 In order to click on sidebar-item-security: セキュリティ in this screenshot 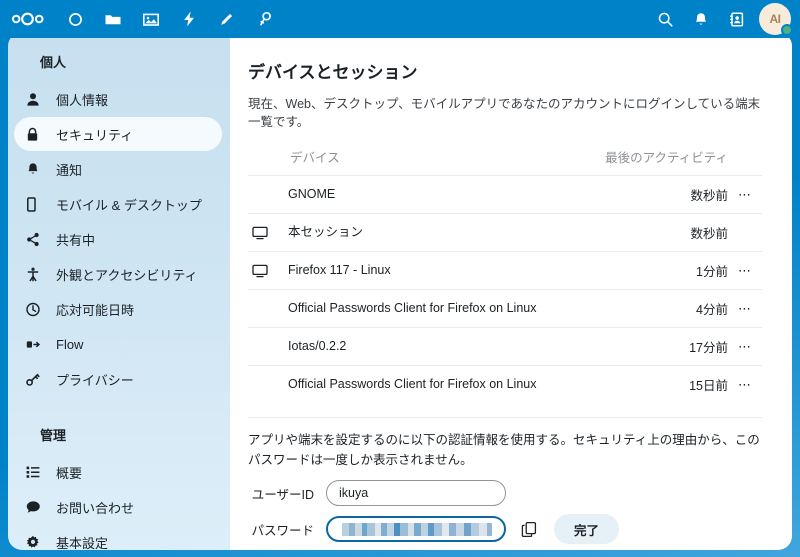, I will do `click(118, 134)`.